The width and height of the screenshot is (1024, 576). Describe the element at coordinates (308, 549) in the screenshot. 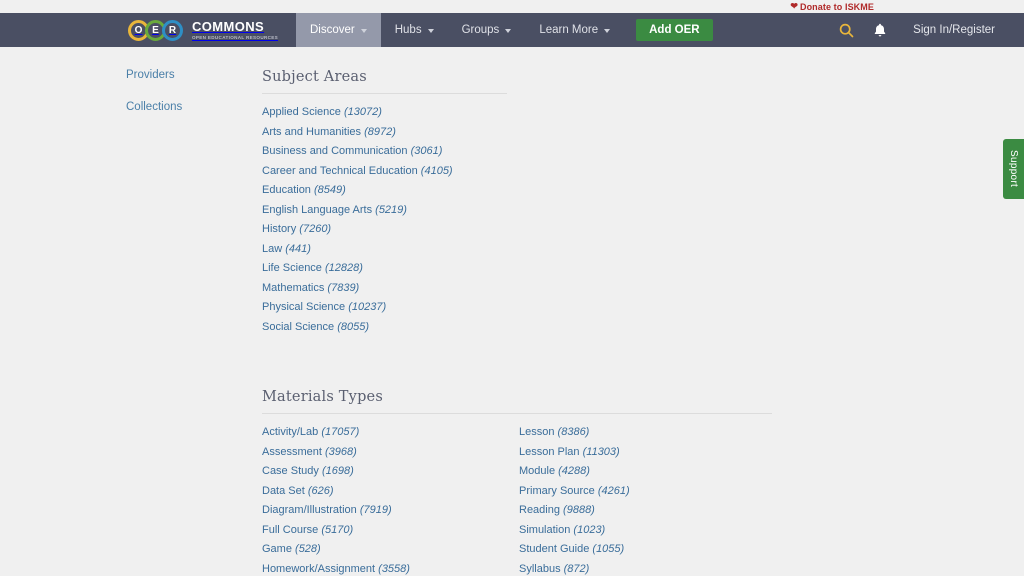

I see `material-type-count: (528)` at that location.